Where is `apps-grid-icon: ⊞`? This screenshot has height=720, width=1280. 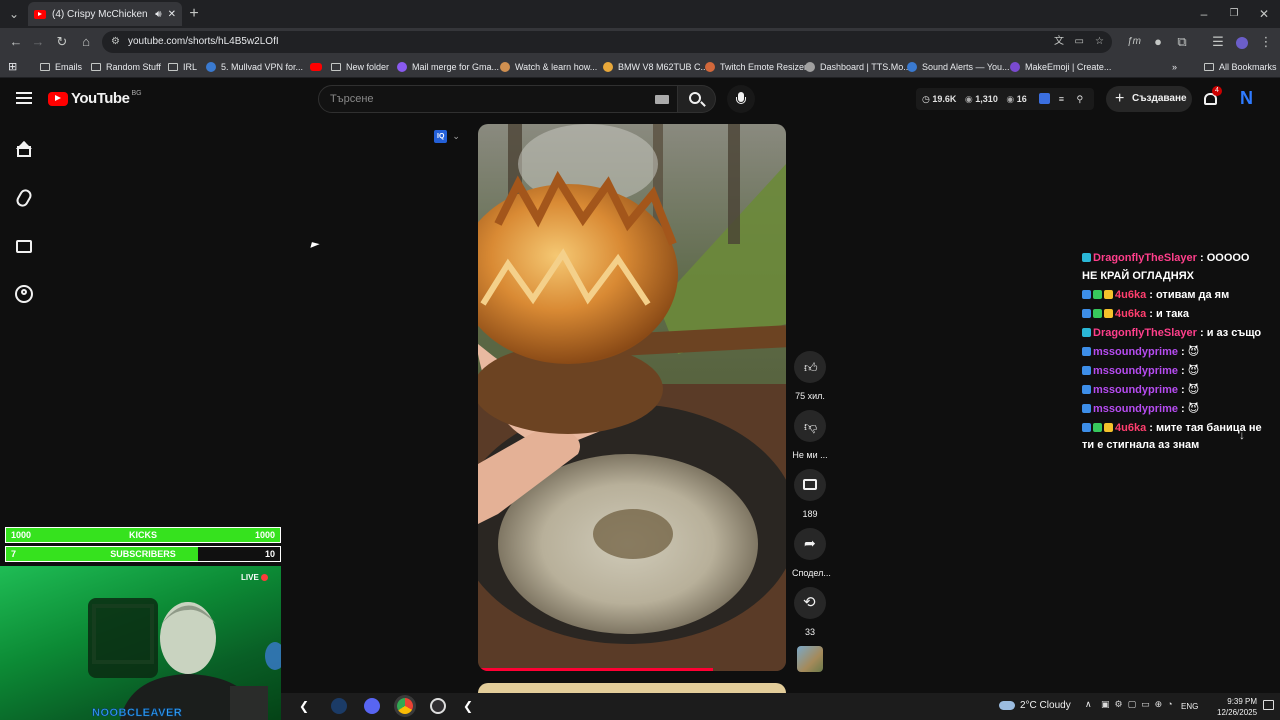 apps-grid-icon: ⊞ is located at coordinates (12, 67).